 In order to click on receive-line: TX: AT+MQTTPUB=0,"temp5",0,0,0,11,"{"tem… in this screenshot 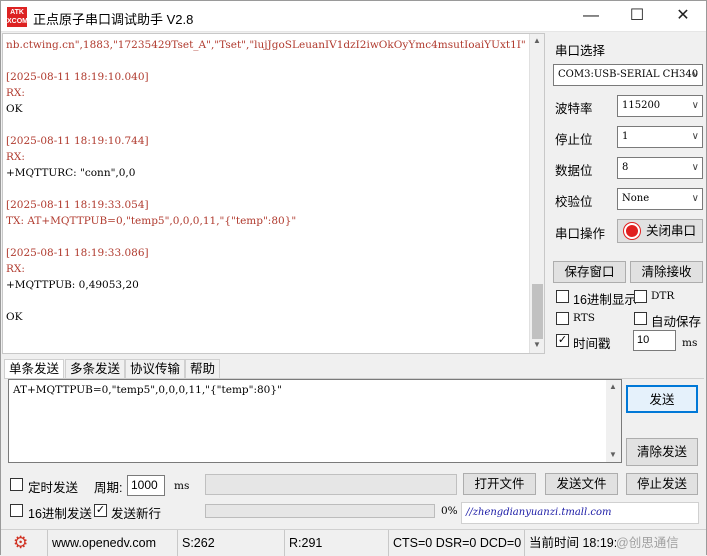, I will do `click(151, 221)`.